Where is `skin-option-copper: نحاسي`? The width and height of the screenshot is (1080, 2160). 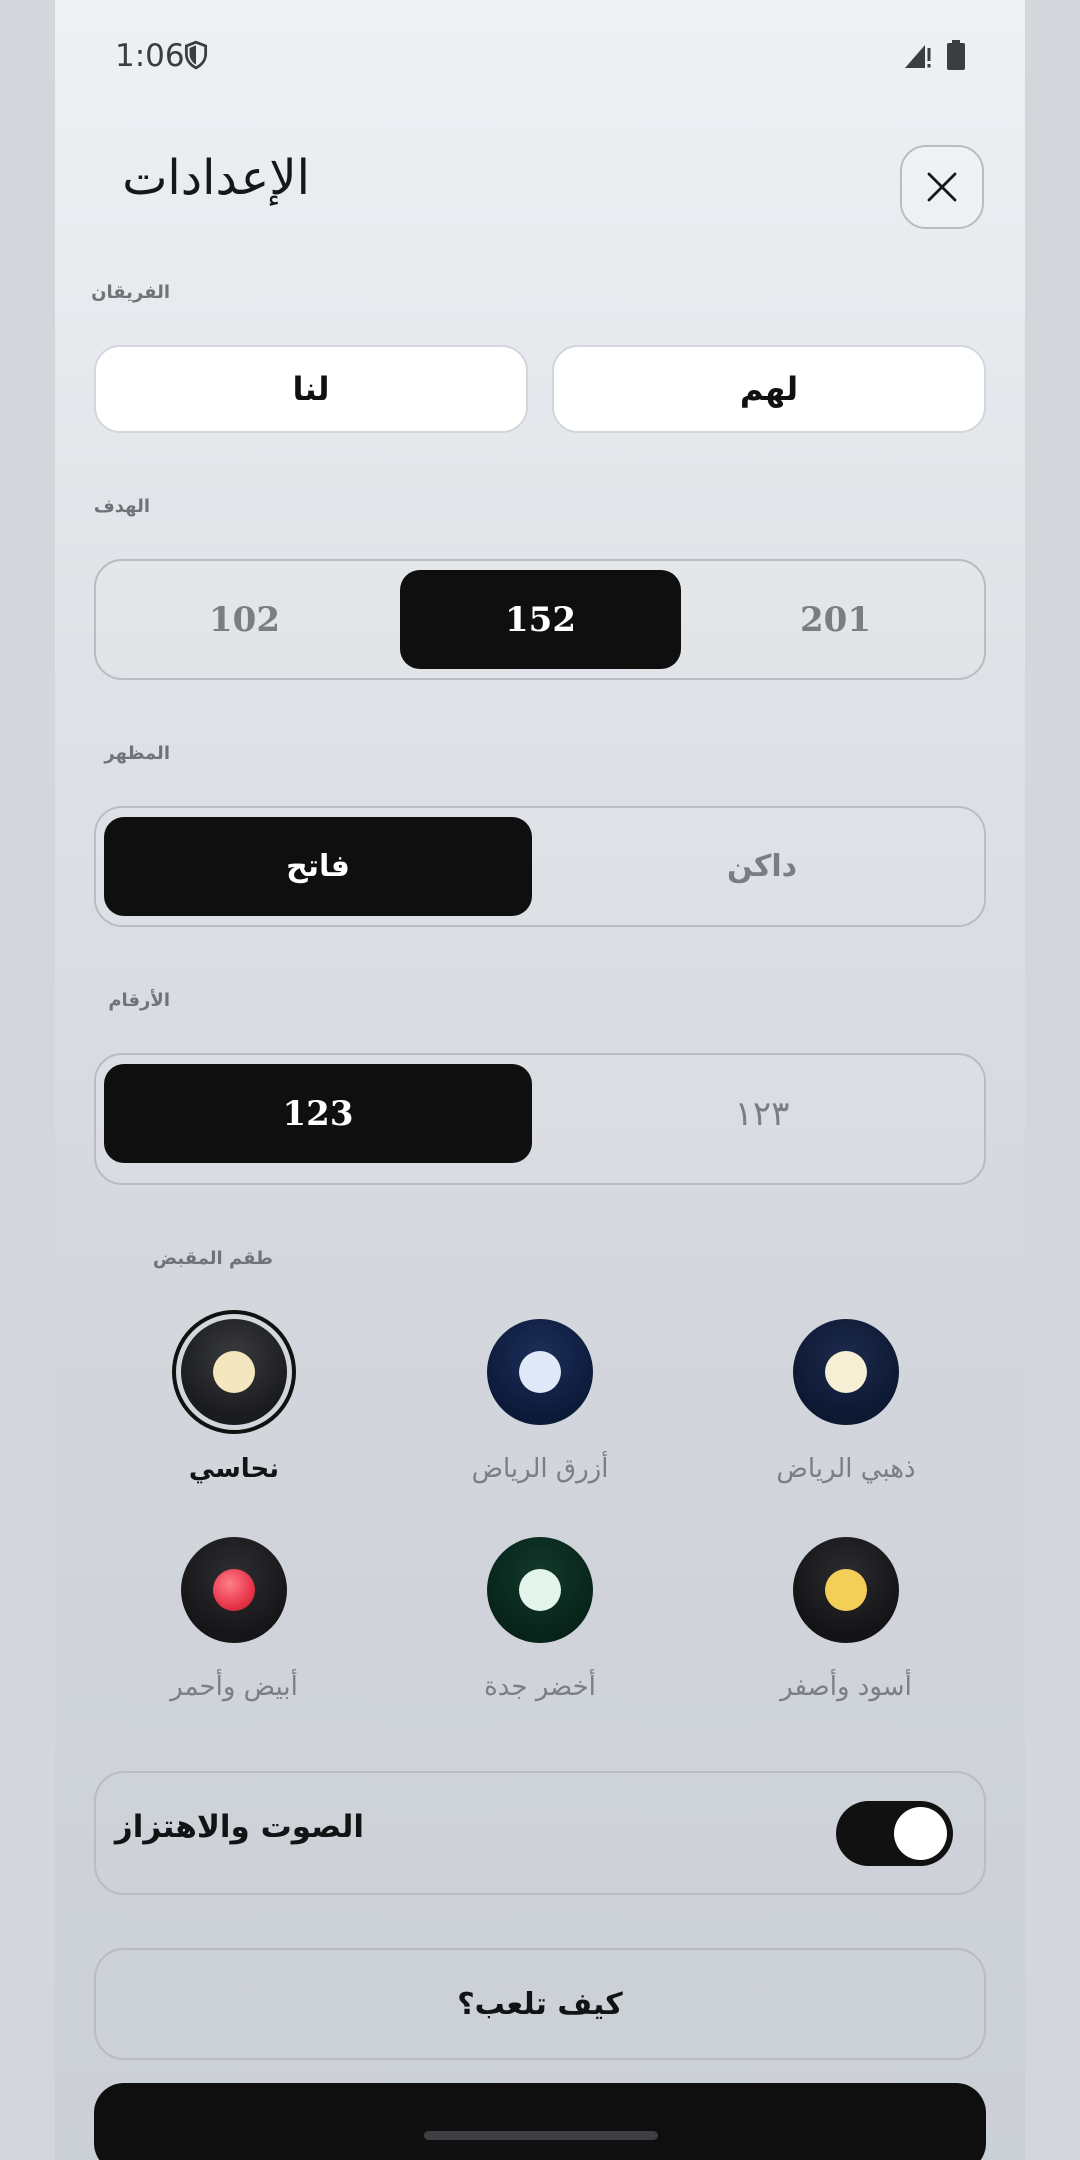 skin-option-copper: نحاسي is located at coordinates (234, 1397).